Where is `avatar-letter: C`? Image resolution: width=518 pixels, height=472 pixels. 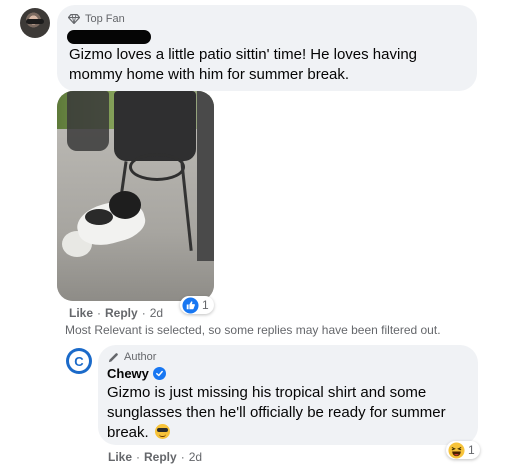
avatar-letter: C is located at coordinates (79, 361).